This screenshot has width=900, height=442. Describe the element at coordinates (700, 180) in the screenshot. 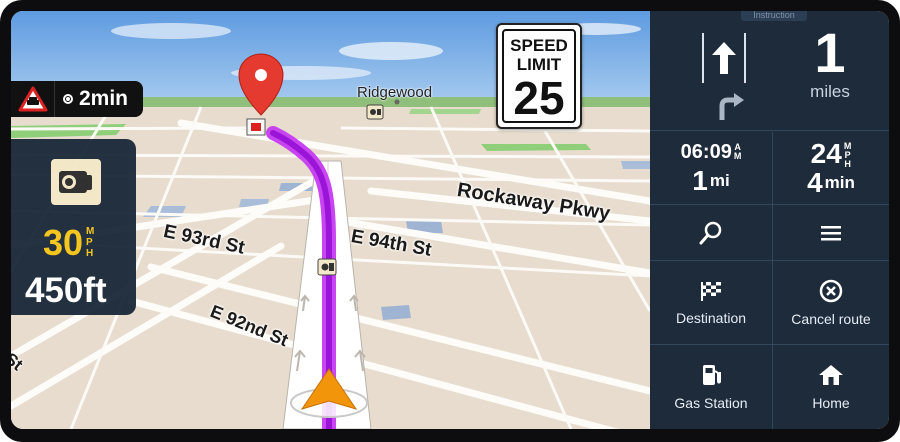

I see `remaining-distance: 1` at that location.